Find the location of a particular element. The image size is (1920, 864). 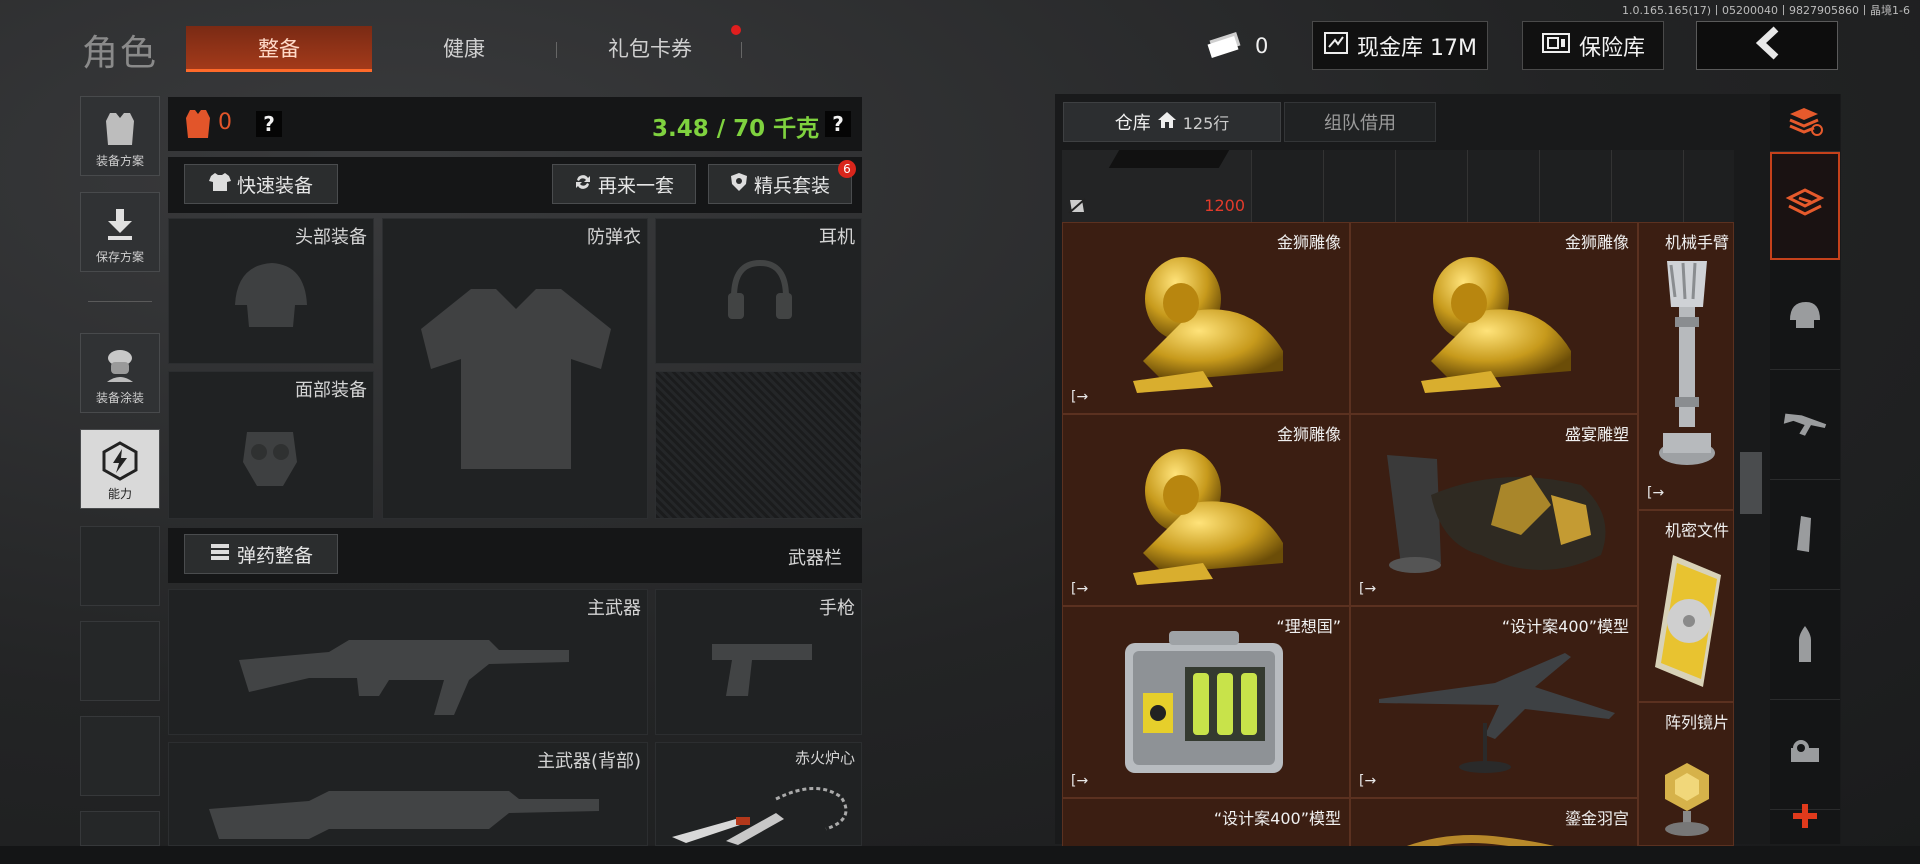

warehouse-scrollbar is located at coordinates (1751, 483).